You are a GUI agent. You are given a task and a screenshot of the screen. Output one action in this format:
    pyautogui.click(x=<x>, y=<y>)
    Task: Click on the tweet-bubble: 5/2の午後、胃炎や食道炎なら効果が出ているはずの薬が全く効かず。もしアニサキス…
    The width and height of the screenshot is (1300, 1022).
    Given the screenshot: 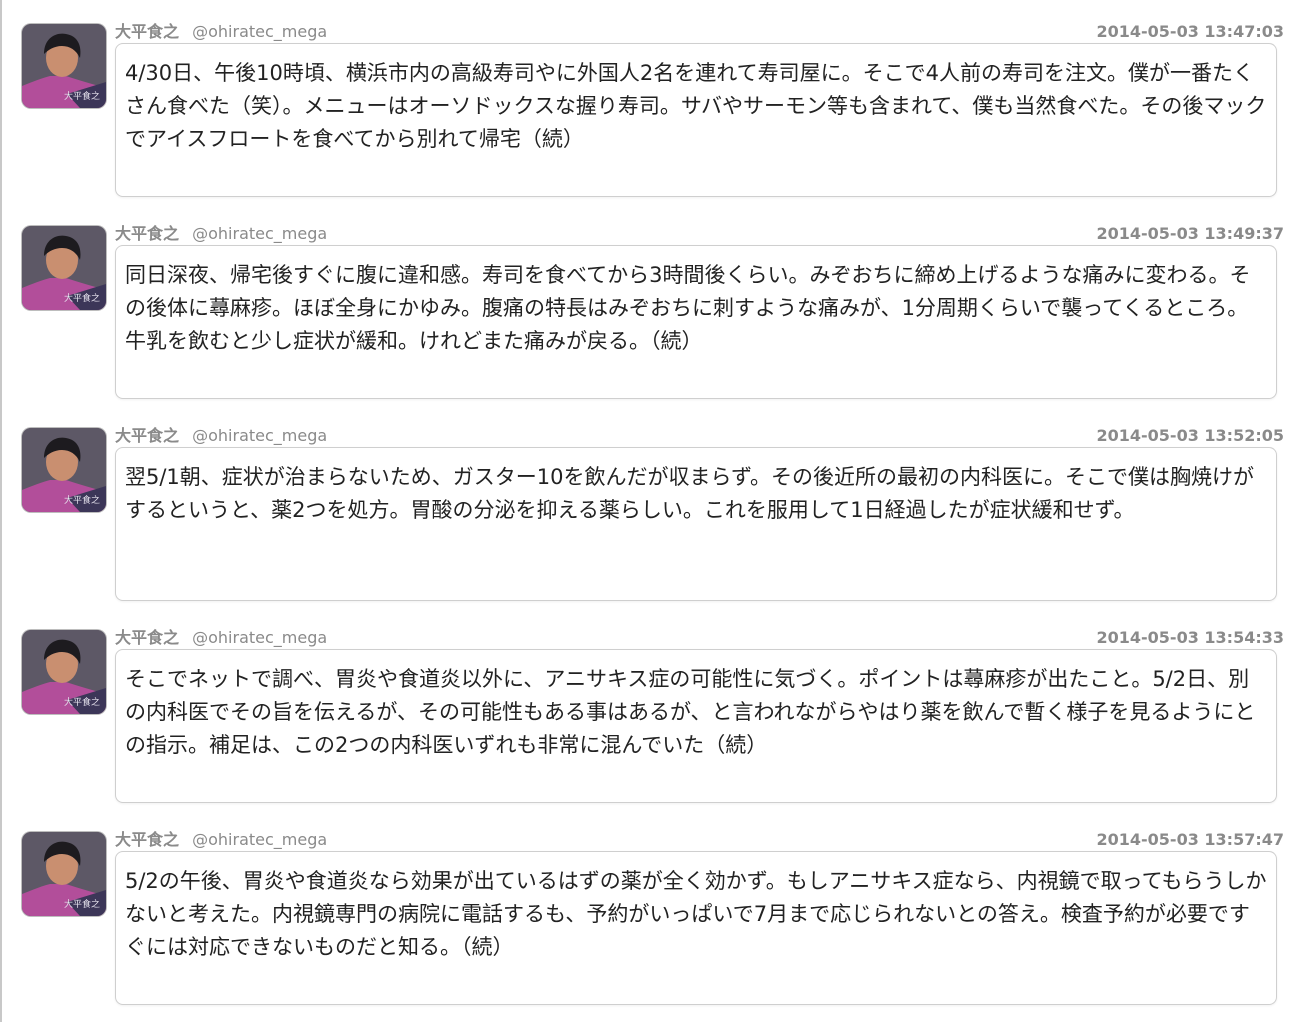 What is the action you would take?
    pyautogui.click(x=696, y=928)
    